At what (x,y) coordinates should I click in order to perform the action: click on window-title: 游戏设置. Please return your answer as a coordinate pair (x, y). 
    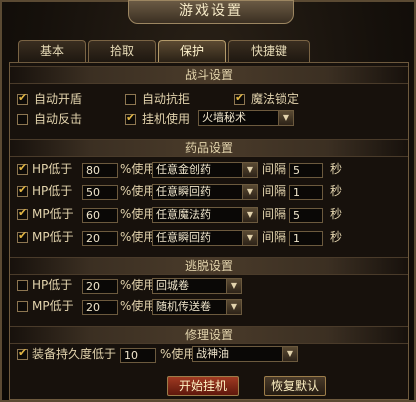
    Looking at the image, I should click on (211, 12).